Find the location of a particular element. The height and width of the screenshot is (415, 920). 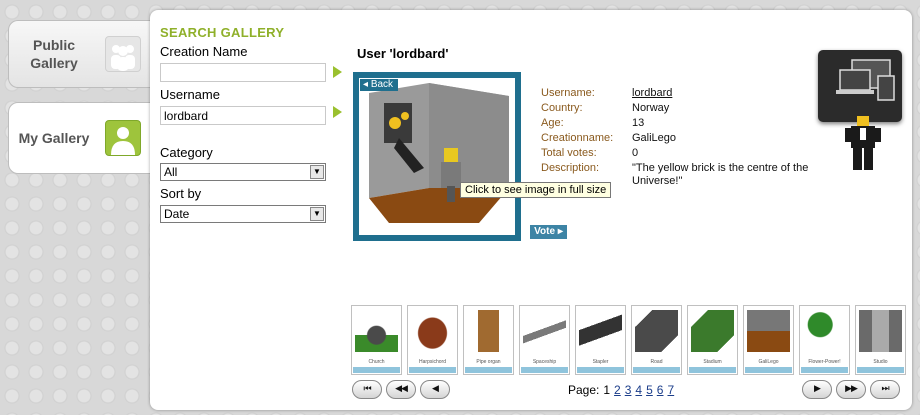

user-detail-title: User 'lordbard' is located at coordinates (403, 53).